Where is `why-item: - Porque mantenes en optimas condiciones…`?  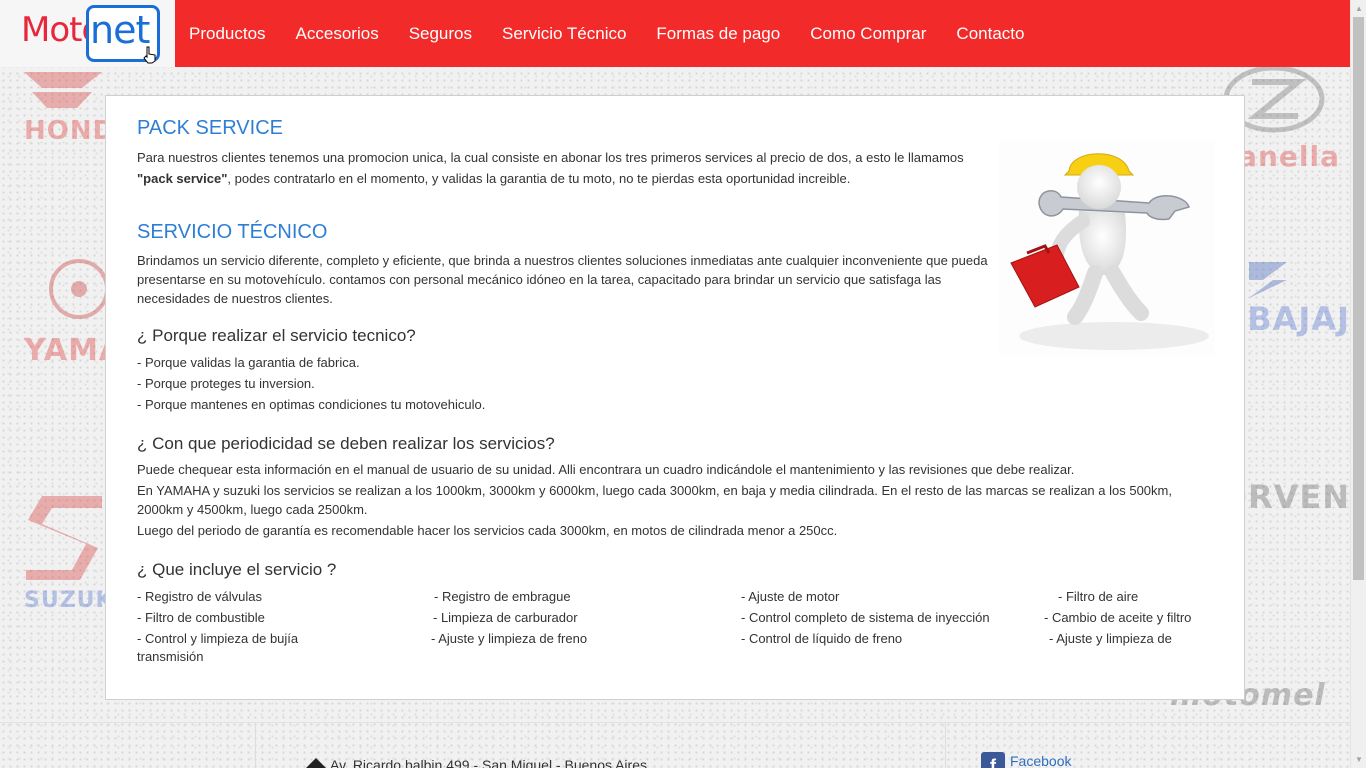
why-item: - Porque mantenes en optimas condiciones… is located at coordinates (311, 404).